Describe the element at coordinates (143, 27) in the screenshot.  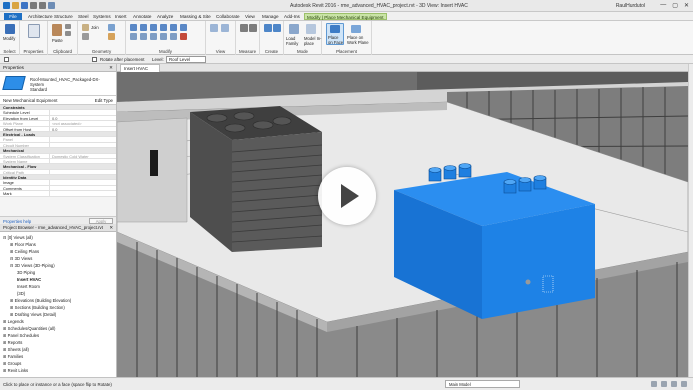
I see `offset-icon` at that location.